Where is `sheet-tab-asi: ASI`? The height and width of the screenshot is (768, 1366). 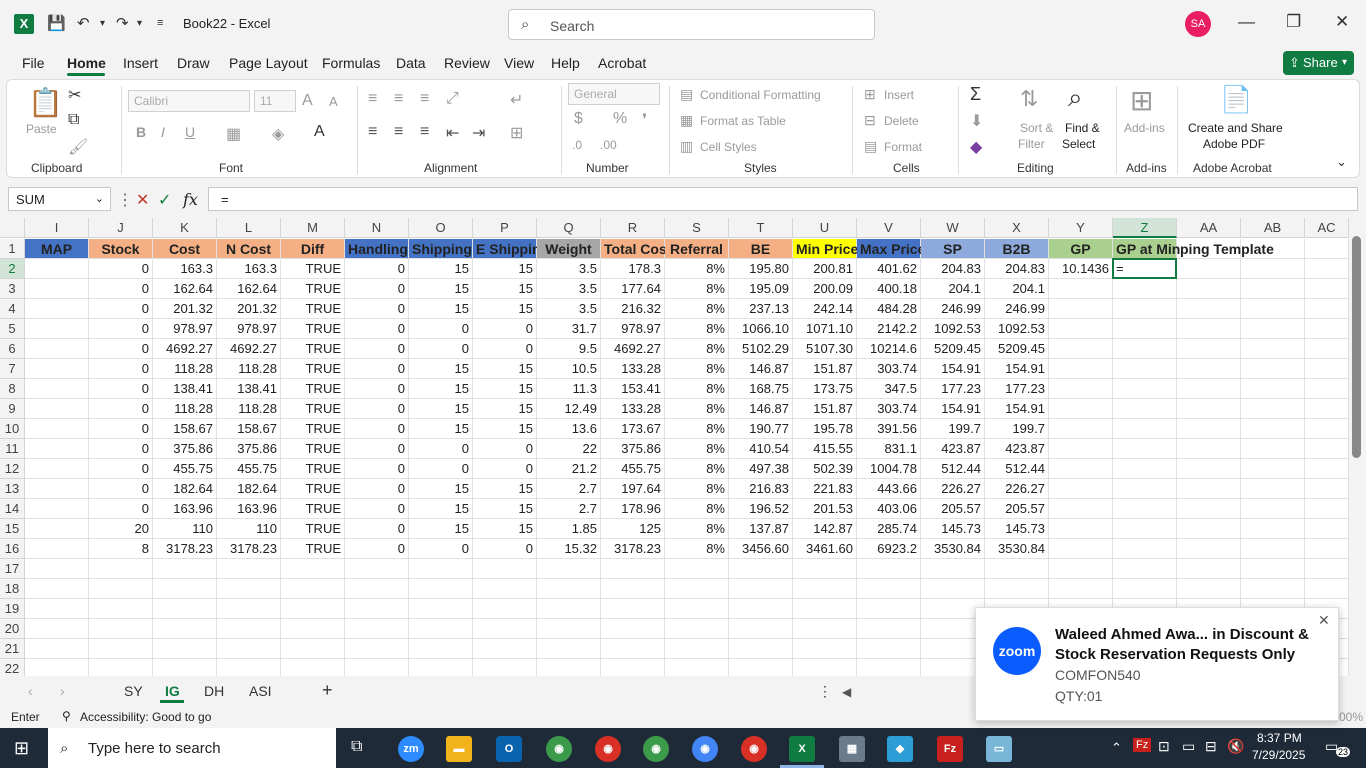 sheet-tab-asi: ASI is located at coordinates (260, 691).